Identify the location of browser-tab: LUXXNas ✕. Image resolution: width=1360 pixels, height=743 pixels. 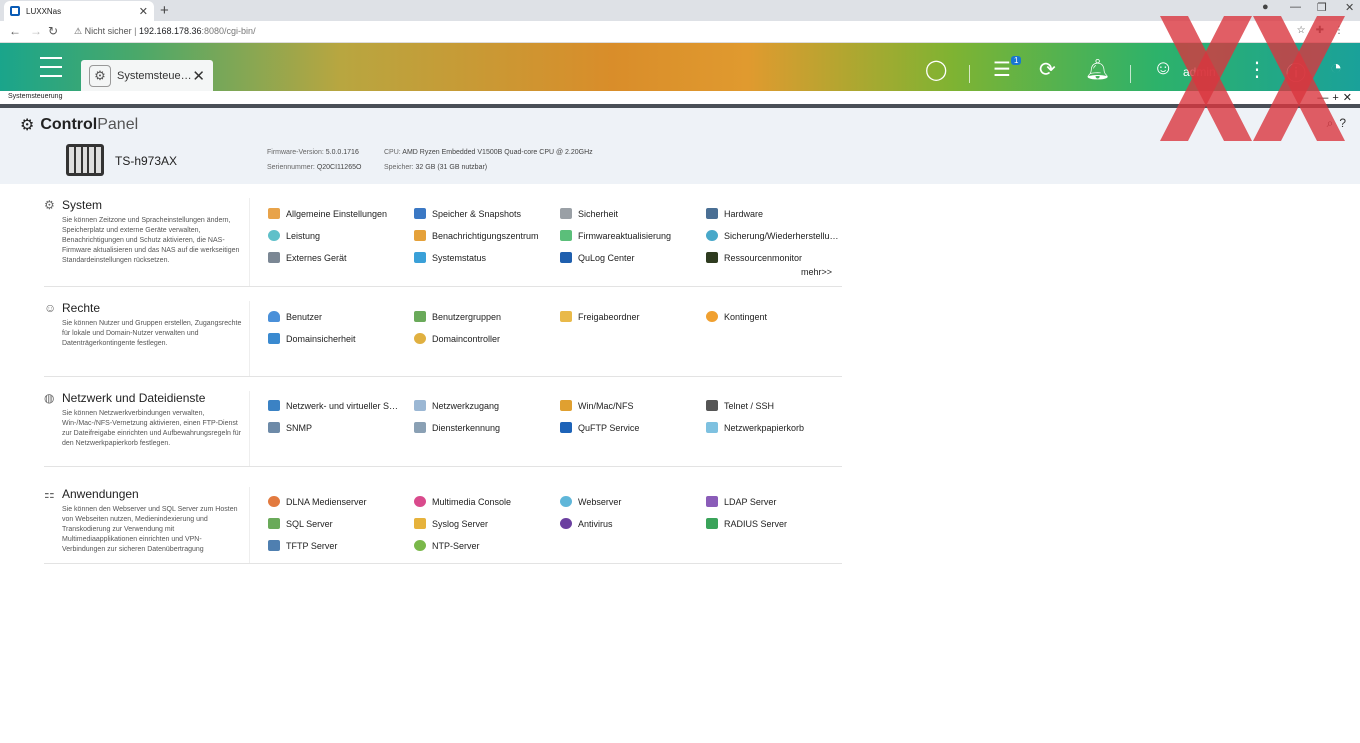
(79, 11).